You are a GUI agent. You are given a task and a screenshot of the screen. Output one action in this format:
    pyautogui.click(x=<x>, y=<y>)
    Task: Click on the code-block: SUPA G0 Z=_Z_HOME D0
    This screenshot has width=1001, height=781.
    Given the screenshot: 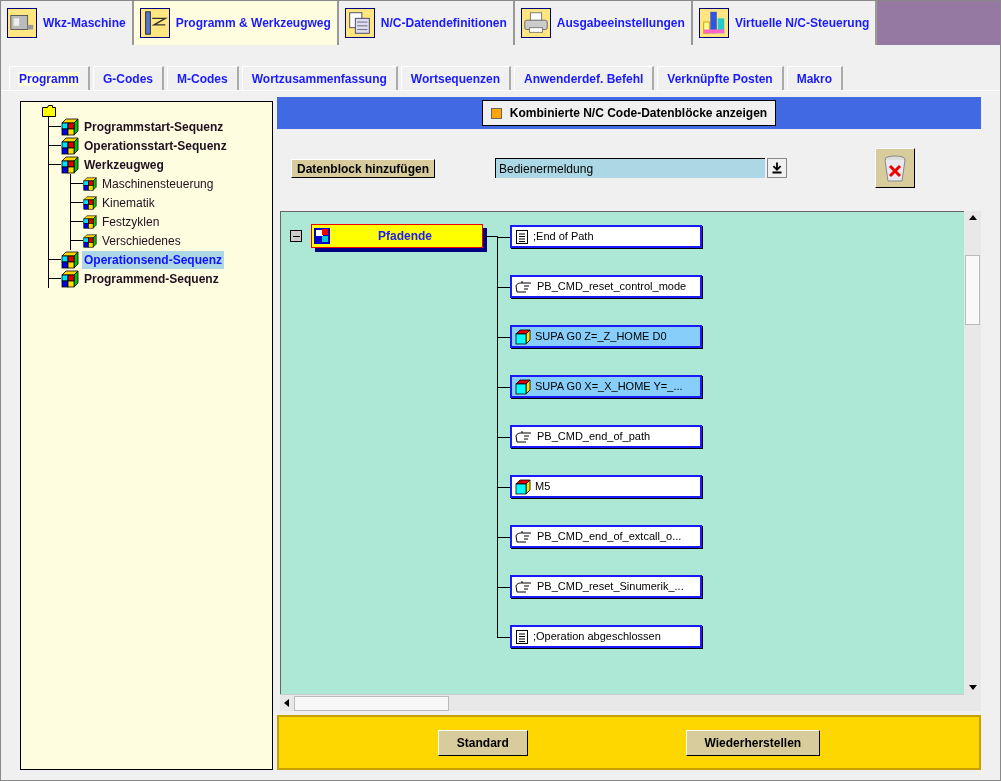 What is the action you would take?
    pyautogui.click(x=606, y=336)
    